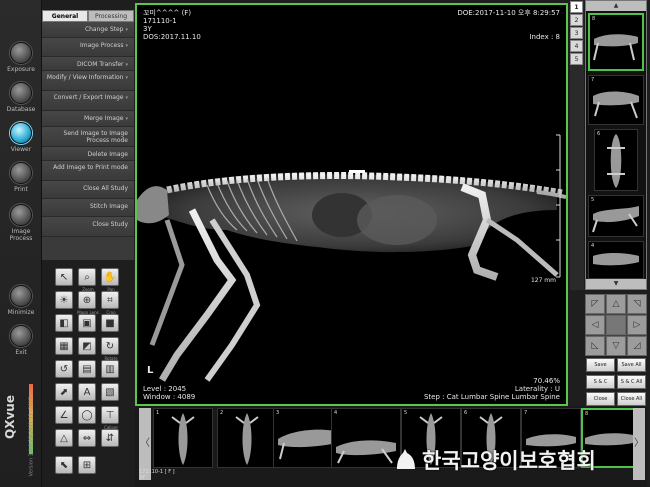 The image size is (650, 487). What do you see at coordinates (19, 428) in the screenshot?
I see `brand-logo: QXvue Version 3.0.0.25(2011.13 (2017..` at bounding box center [19, 428].